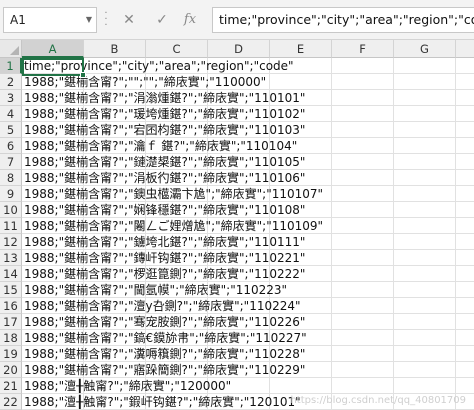 The image size is (474, 410). I want to click on column-header-e: E, so click(301, 49).